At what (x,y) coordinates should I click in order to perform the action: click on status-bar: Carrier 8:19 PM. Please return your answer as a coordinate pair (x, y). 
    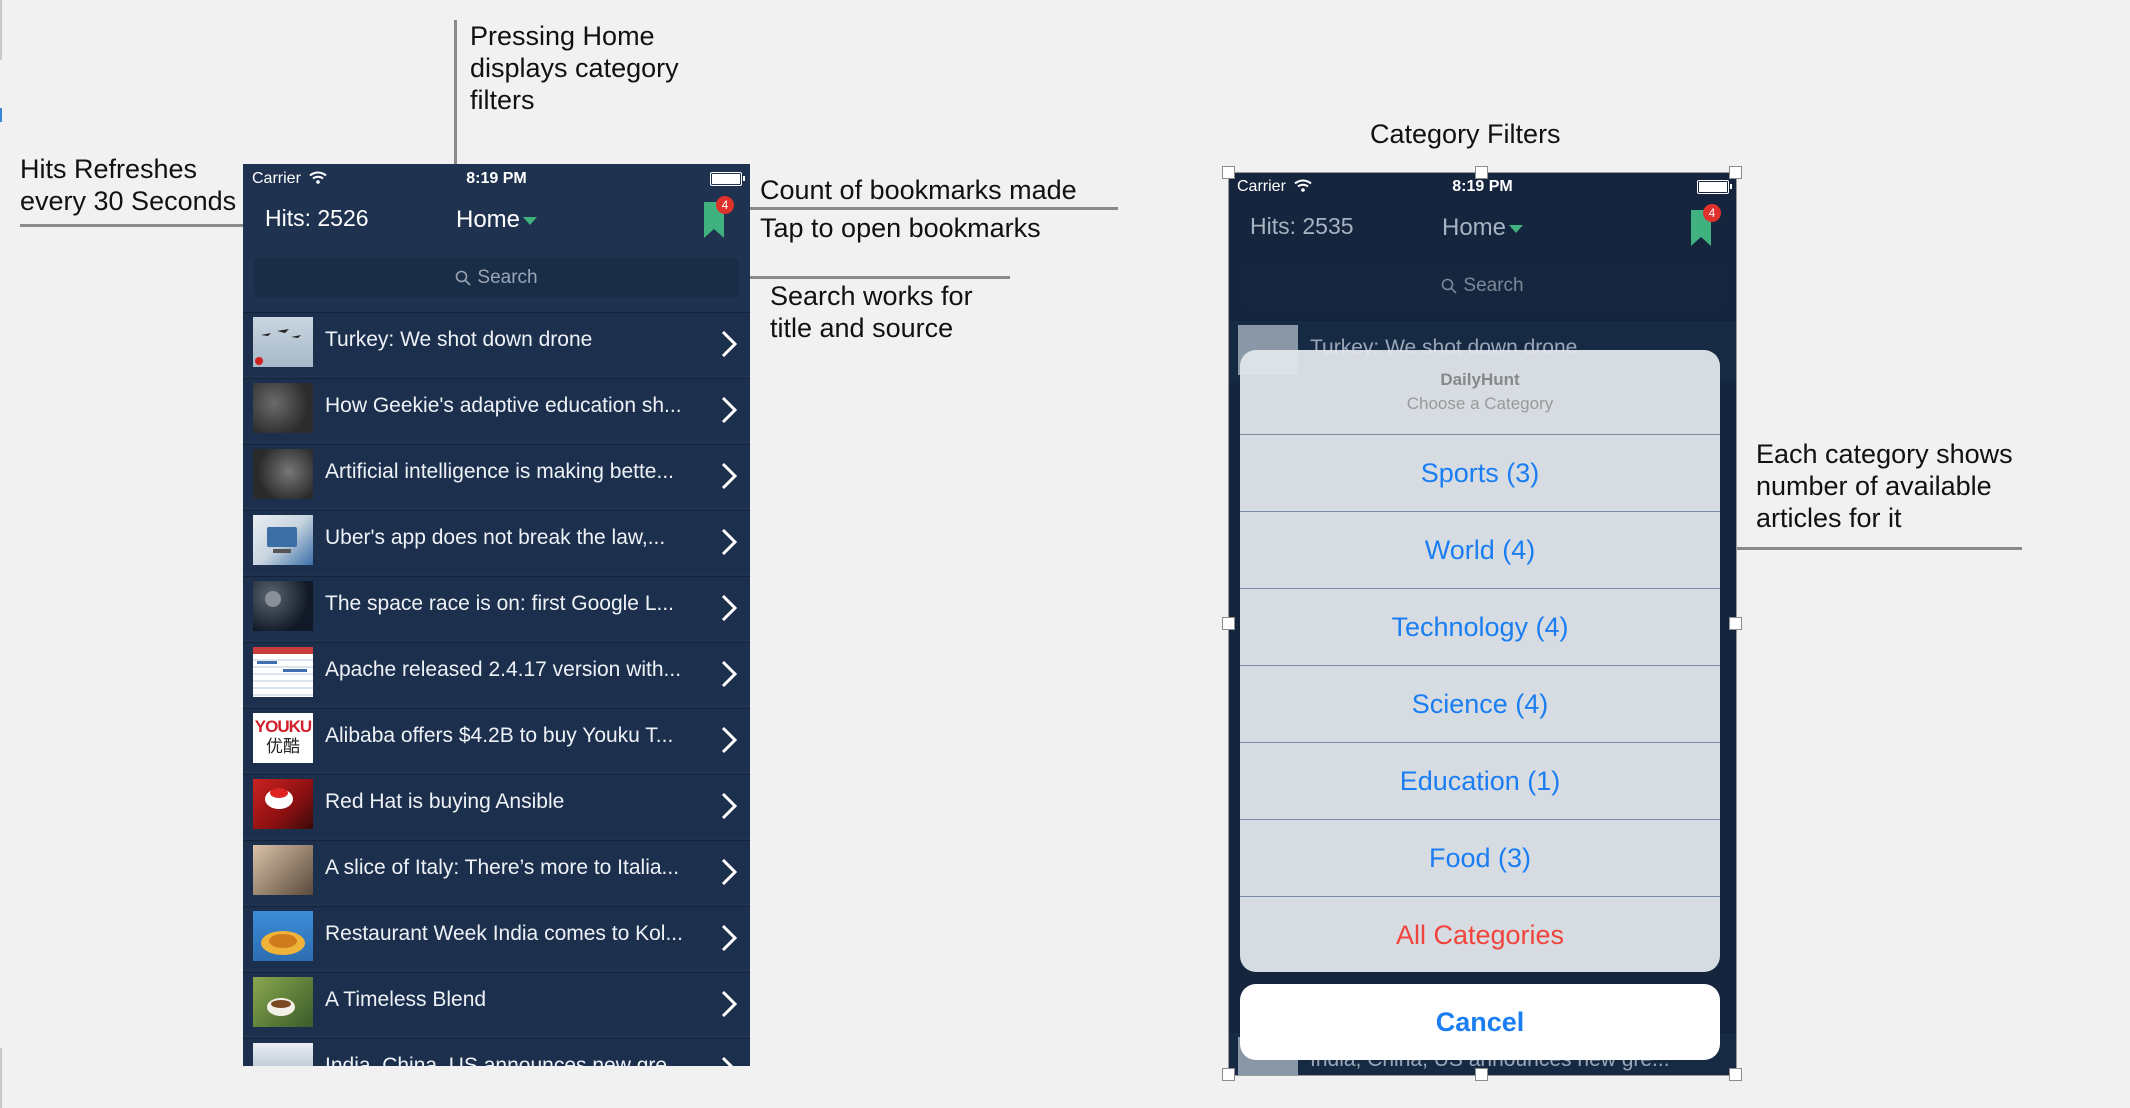
    Looking at the image, I should click on (496, 179).